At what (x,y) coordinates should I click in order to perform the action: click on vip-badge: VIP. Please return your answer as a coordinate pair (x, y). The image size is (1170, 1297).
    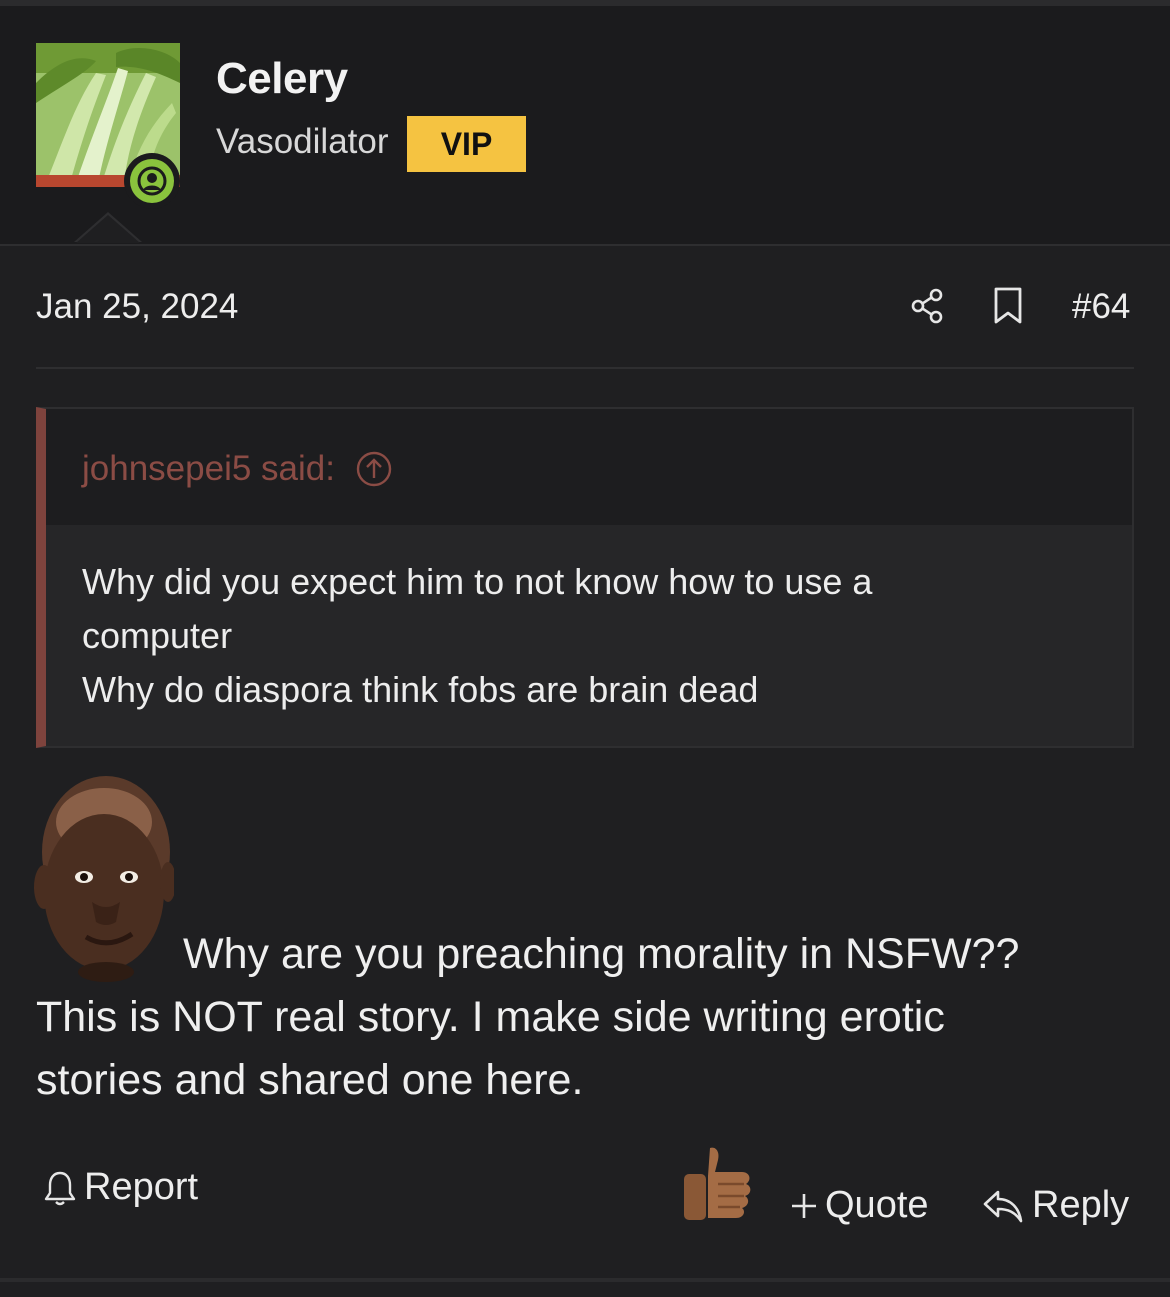
    Looking at the image, I should click on (466, 144).